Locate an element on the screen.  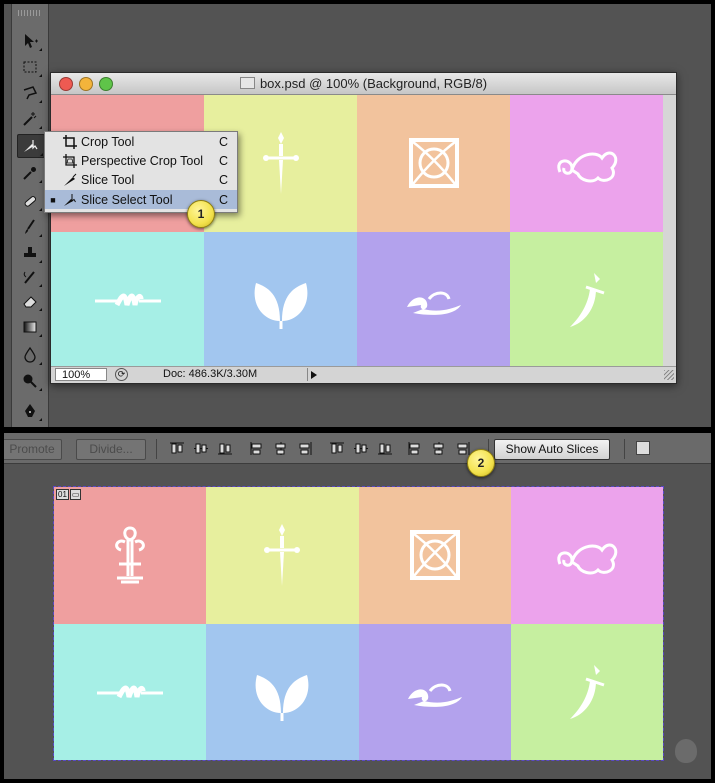
document-title-bar: box.psd @ 100% (Background, RGB/8) is located at coordinates (363, 84).